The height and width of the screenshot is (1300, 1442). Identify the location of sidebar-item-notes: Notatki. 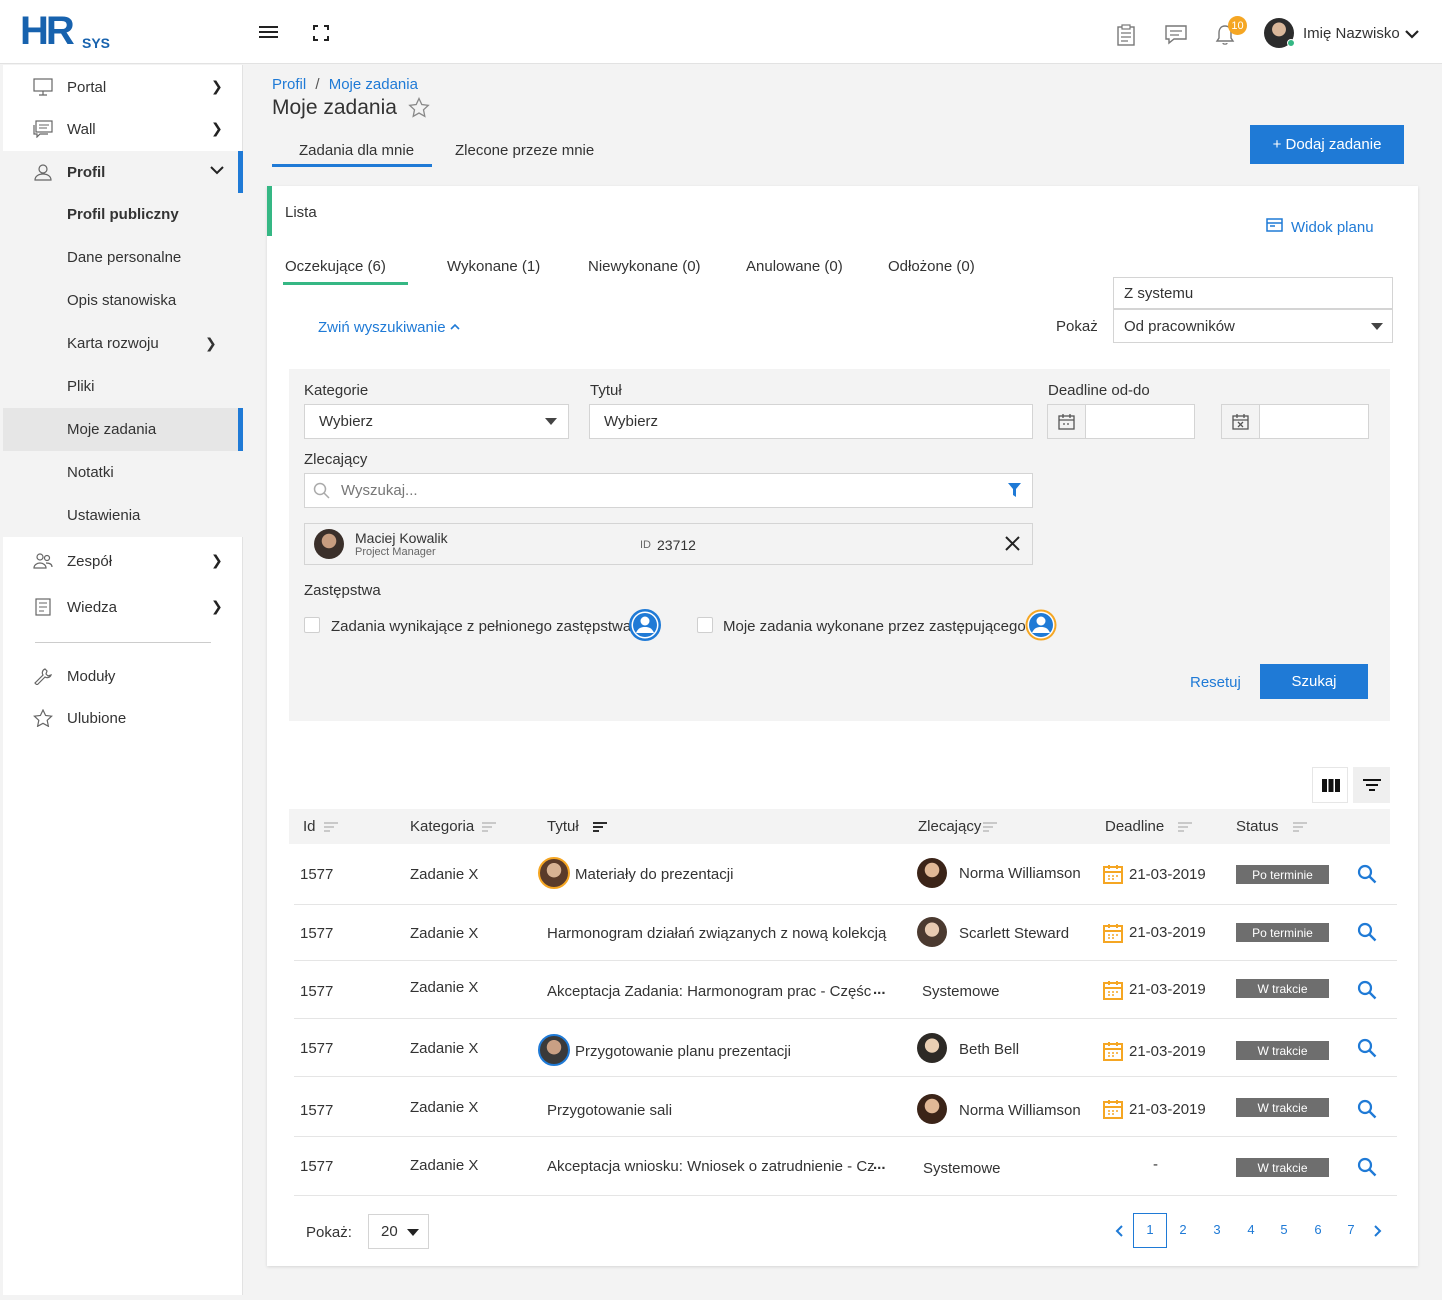
(123, 472).